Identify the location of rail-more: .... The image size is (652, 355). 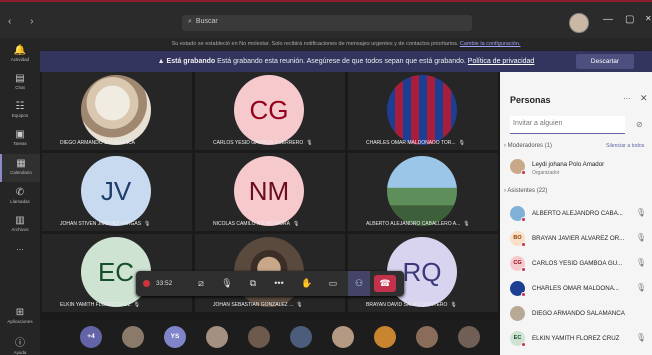
(20, 250).